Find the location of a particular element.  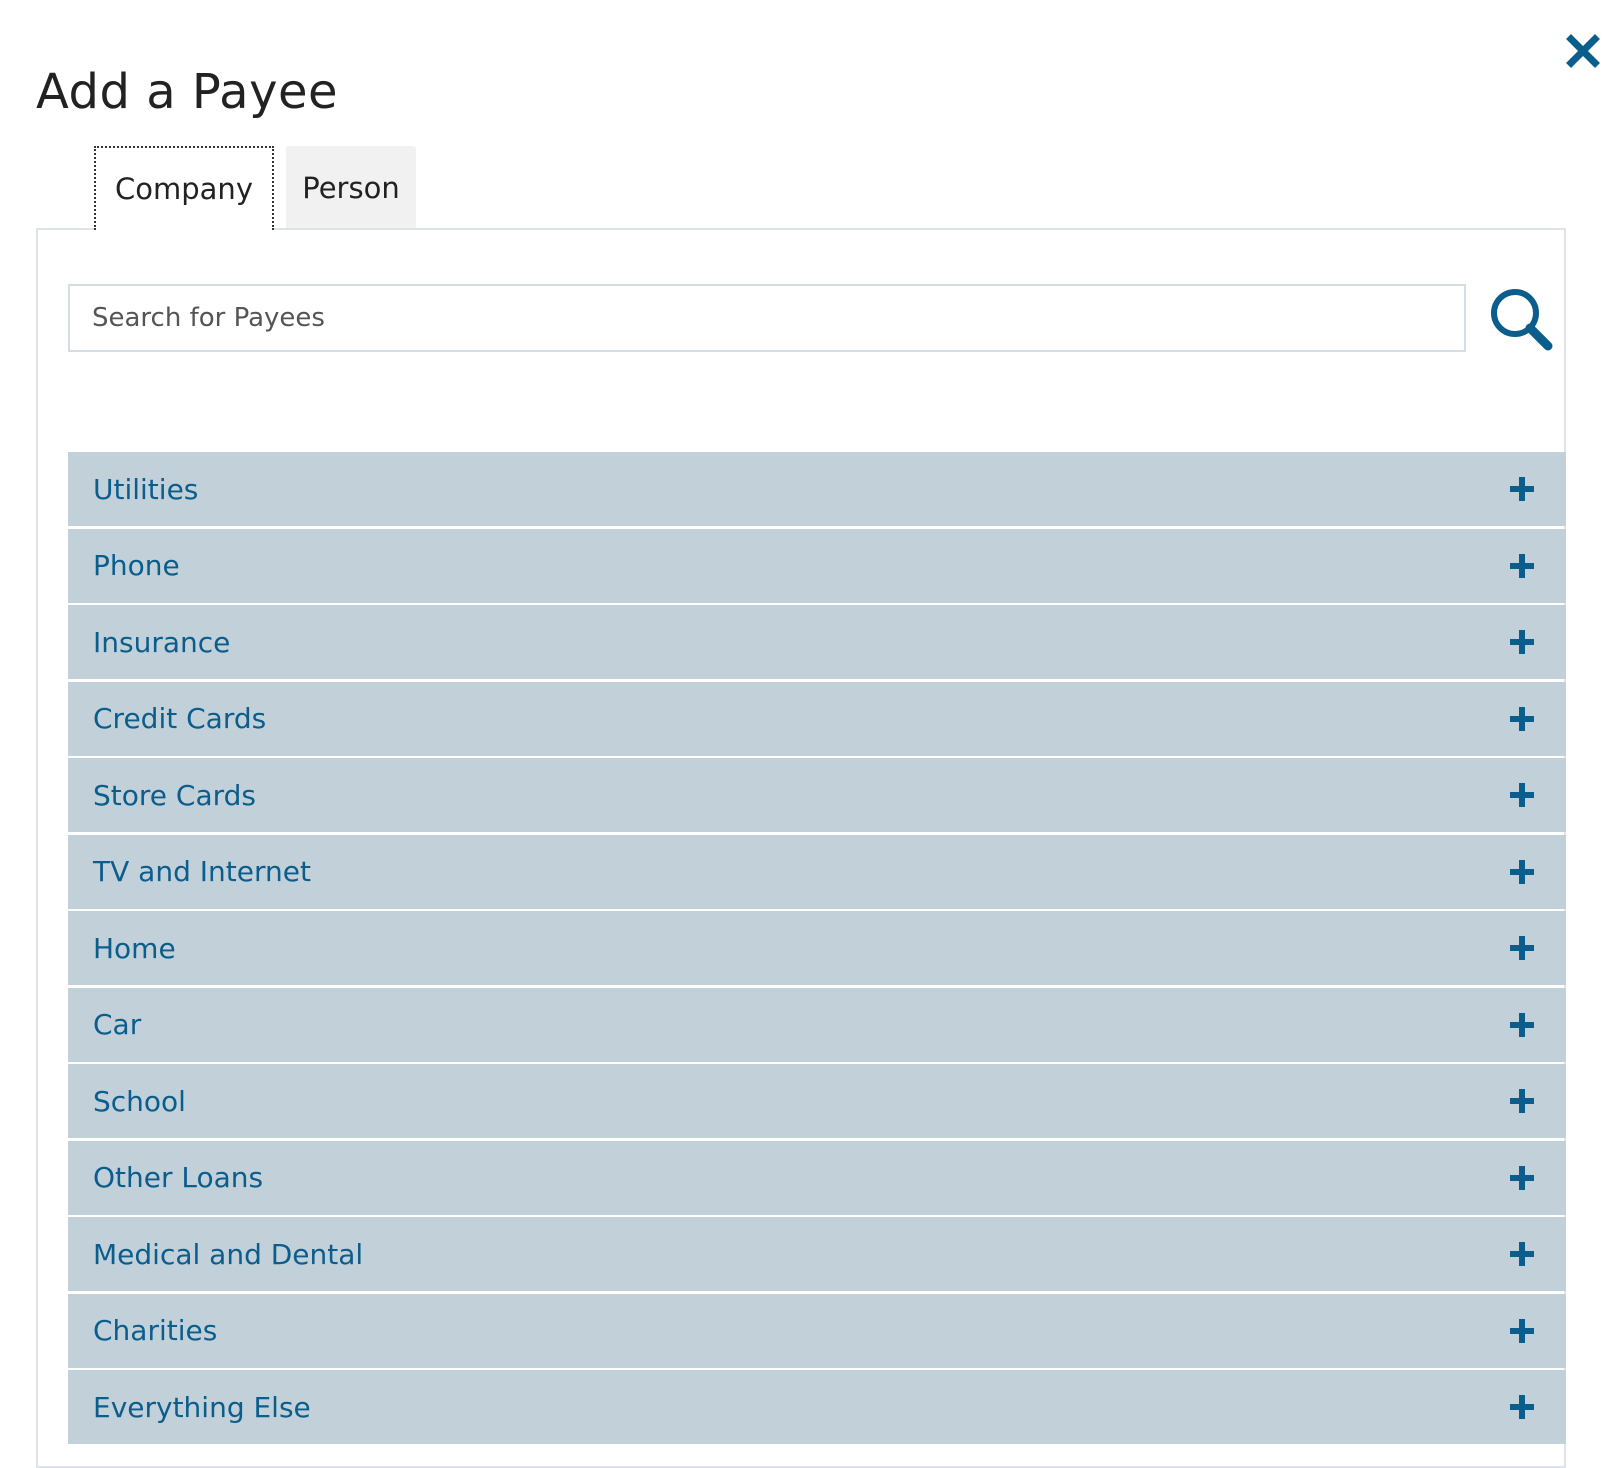

category-label: Utilities is located at coordinates (146, 489).